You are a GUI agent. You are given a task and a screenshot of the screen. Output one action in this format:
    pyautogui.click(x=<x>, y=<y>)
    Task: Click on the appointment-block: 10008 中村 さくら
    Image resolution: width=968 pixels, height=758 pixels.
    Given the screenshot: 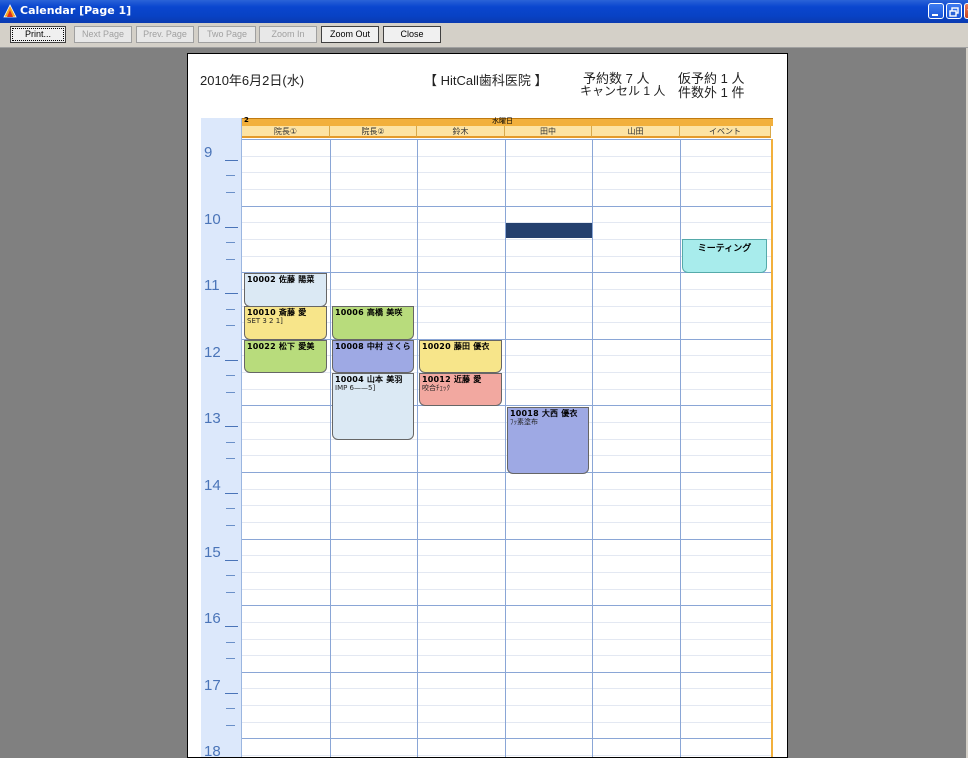 What is the action you would take?
    pyautogui.click(x=373, y=356)
    